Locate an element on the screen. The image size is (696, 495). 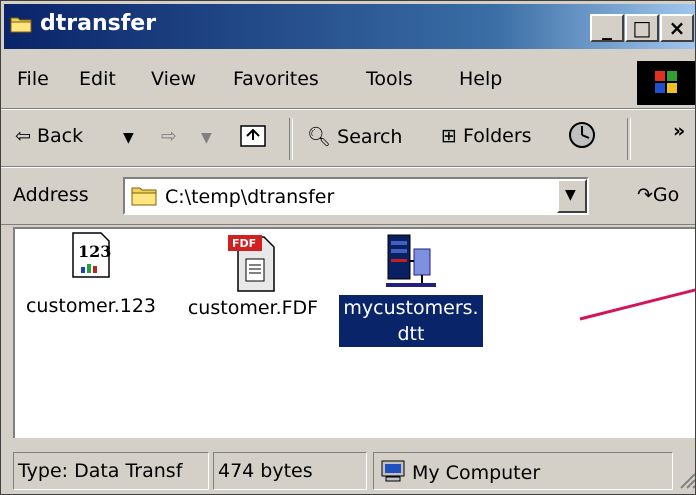
windows-logo-icon is located at coordinates (666, 83).